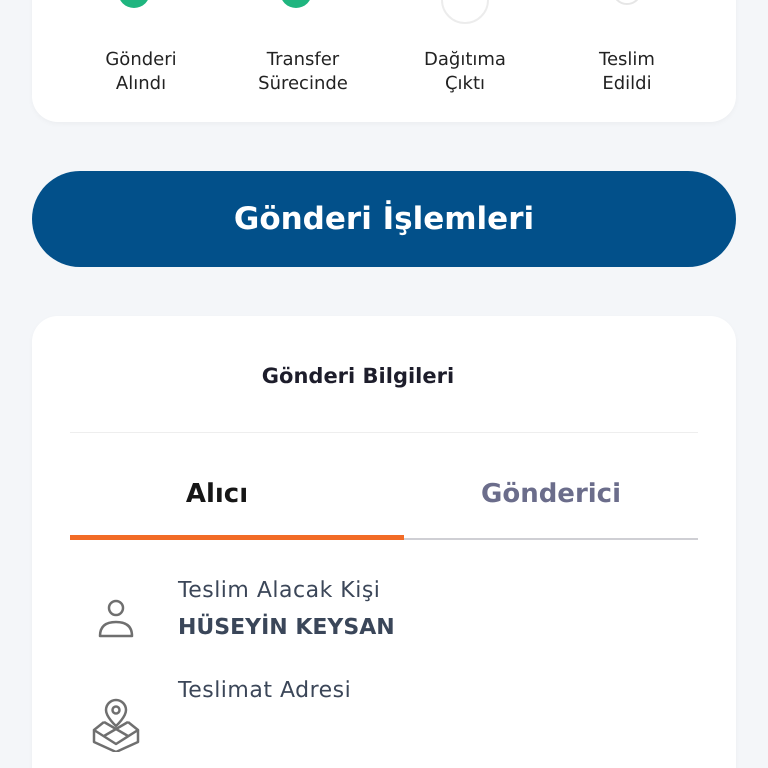 This screenshot has width=768, height=768. I want to click on field-label: Teslim Alacak Kişi, so click(280, 590).